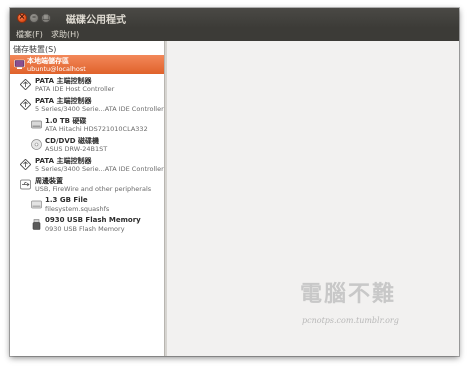 The height and width of the screenshot is (375, 469). What do you see at coordinates (85, 229) in the screenshot?
I see `device-description: 0930 USB Flash Memory` at bounding box center [85, 229].